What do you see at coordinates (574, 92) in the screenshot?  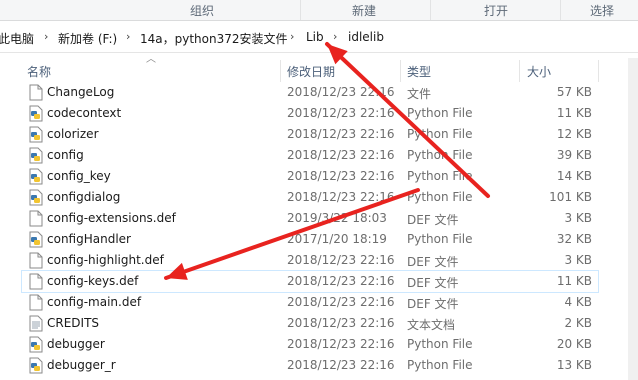 I see `file-size: 57 KB` at bounding box center [574, 92].